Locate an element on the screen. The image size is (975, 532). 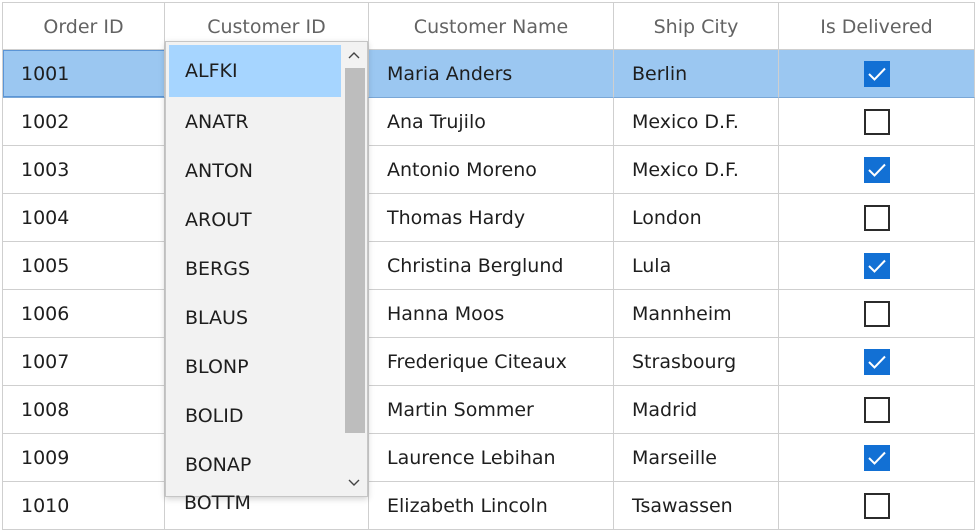
order-id-cell: 1006 is located at coordinates (84, 314).